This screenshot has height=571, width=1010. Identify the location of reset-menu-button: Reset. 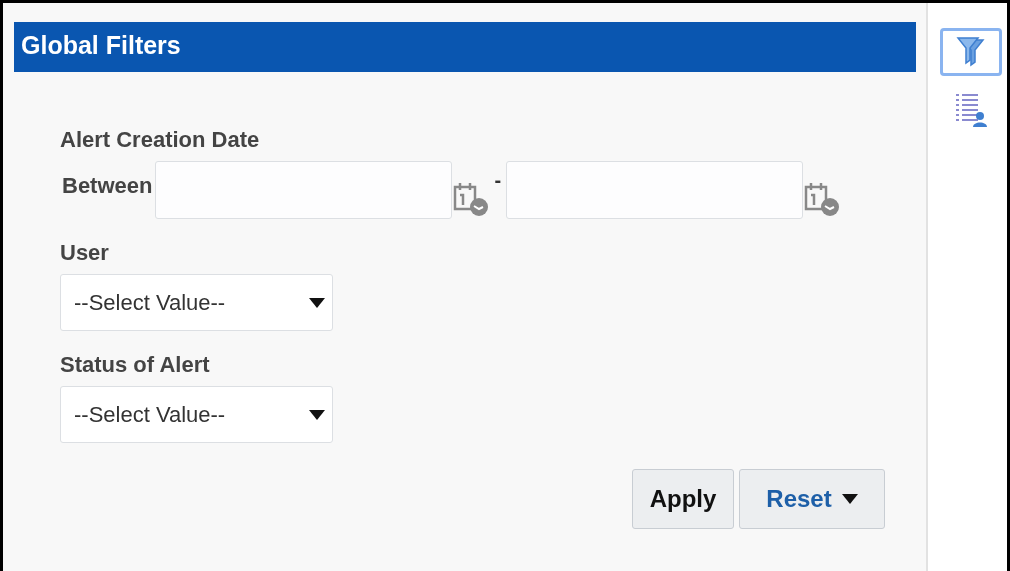
(812, 499).